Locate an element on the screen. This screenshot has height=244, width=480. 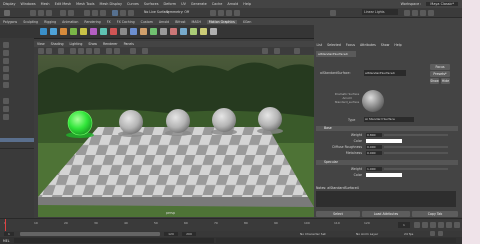
section-specular-header: Specular is located at coordinates (387, 162).